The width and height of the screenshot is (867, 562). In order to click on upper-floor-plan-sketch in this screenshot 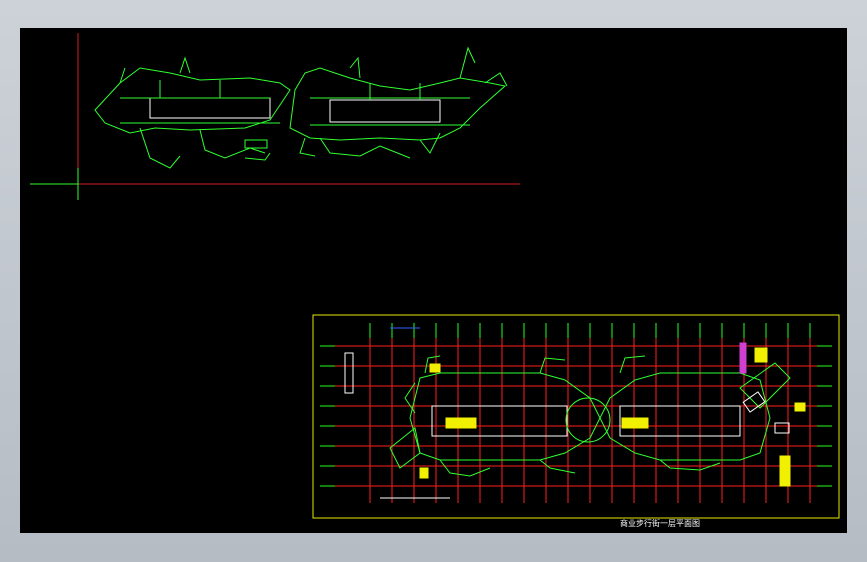, I will do `click(301, 107)`.